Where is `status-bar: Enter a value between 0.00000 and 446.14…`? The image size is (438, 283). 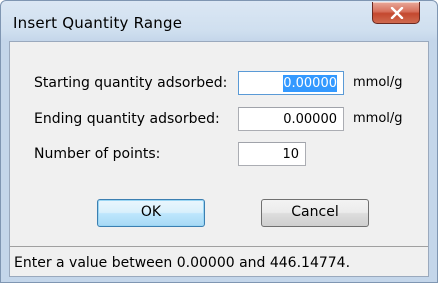 status-bar: Enter a value between 0.00000 and 446.14… is located at coordinates (219, 261).